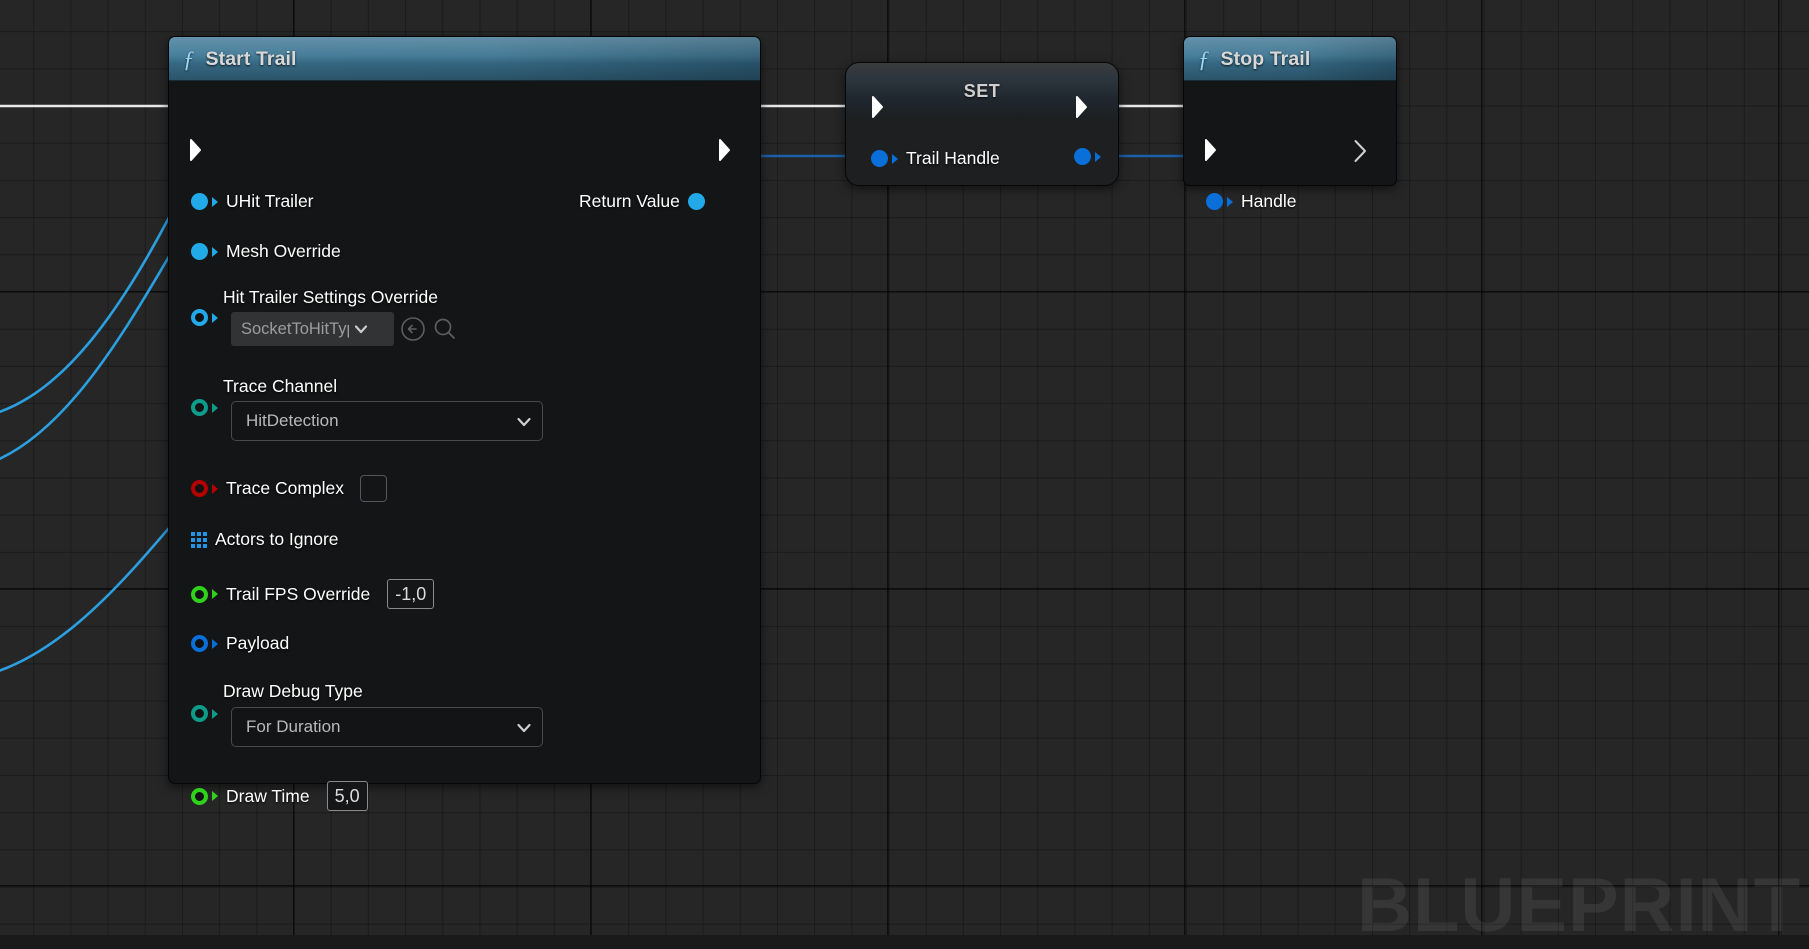 The width and height of the screenshot is (1809, 949). I want to click on node-stop-trail-header: ƒ Stop Trail, so click(1290, 59).